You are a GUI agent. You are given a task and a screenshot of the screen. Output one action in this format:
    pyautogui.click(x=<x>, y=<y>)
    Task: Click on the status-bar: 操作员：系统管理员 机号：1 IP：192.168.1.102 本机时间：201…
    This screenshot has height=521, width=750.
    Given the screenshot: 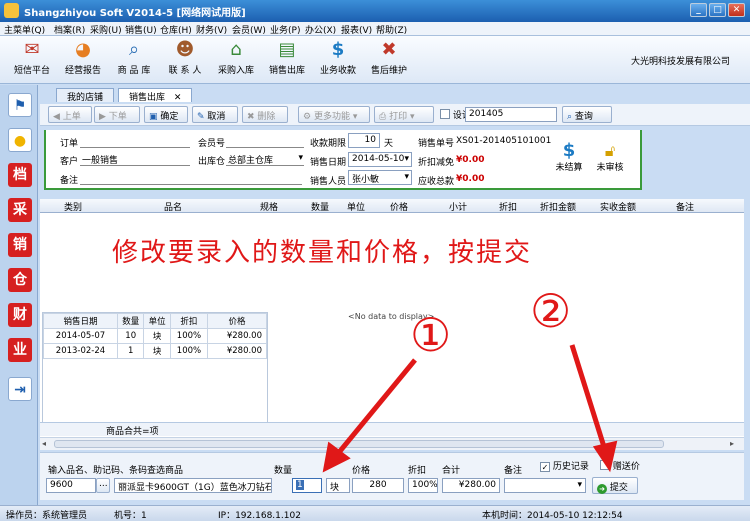 What is the action you would take?
    pyautogui.click(x=375, y=513)
    